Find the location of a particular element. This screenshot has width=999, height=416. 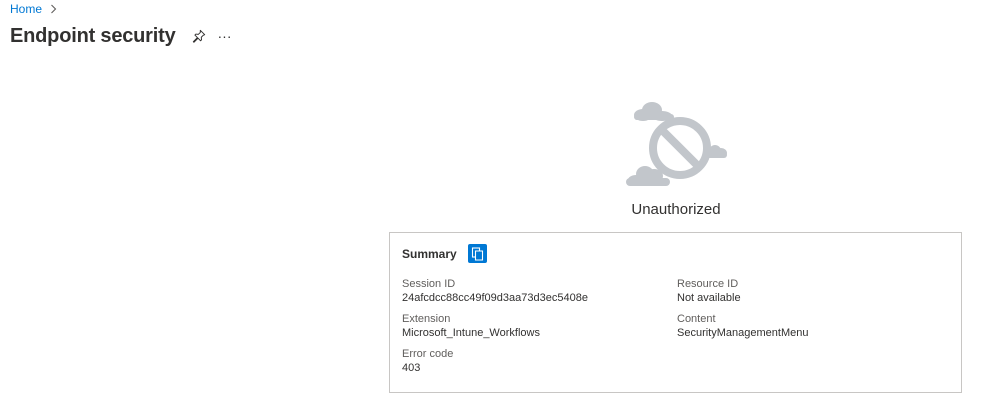

unauthorized-cloud-icon is located at coordinates (676, 144).